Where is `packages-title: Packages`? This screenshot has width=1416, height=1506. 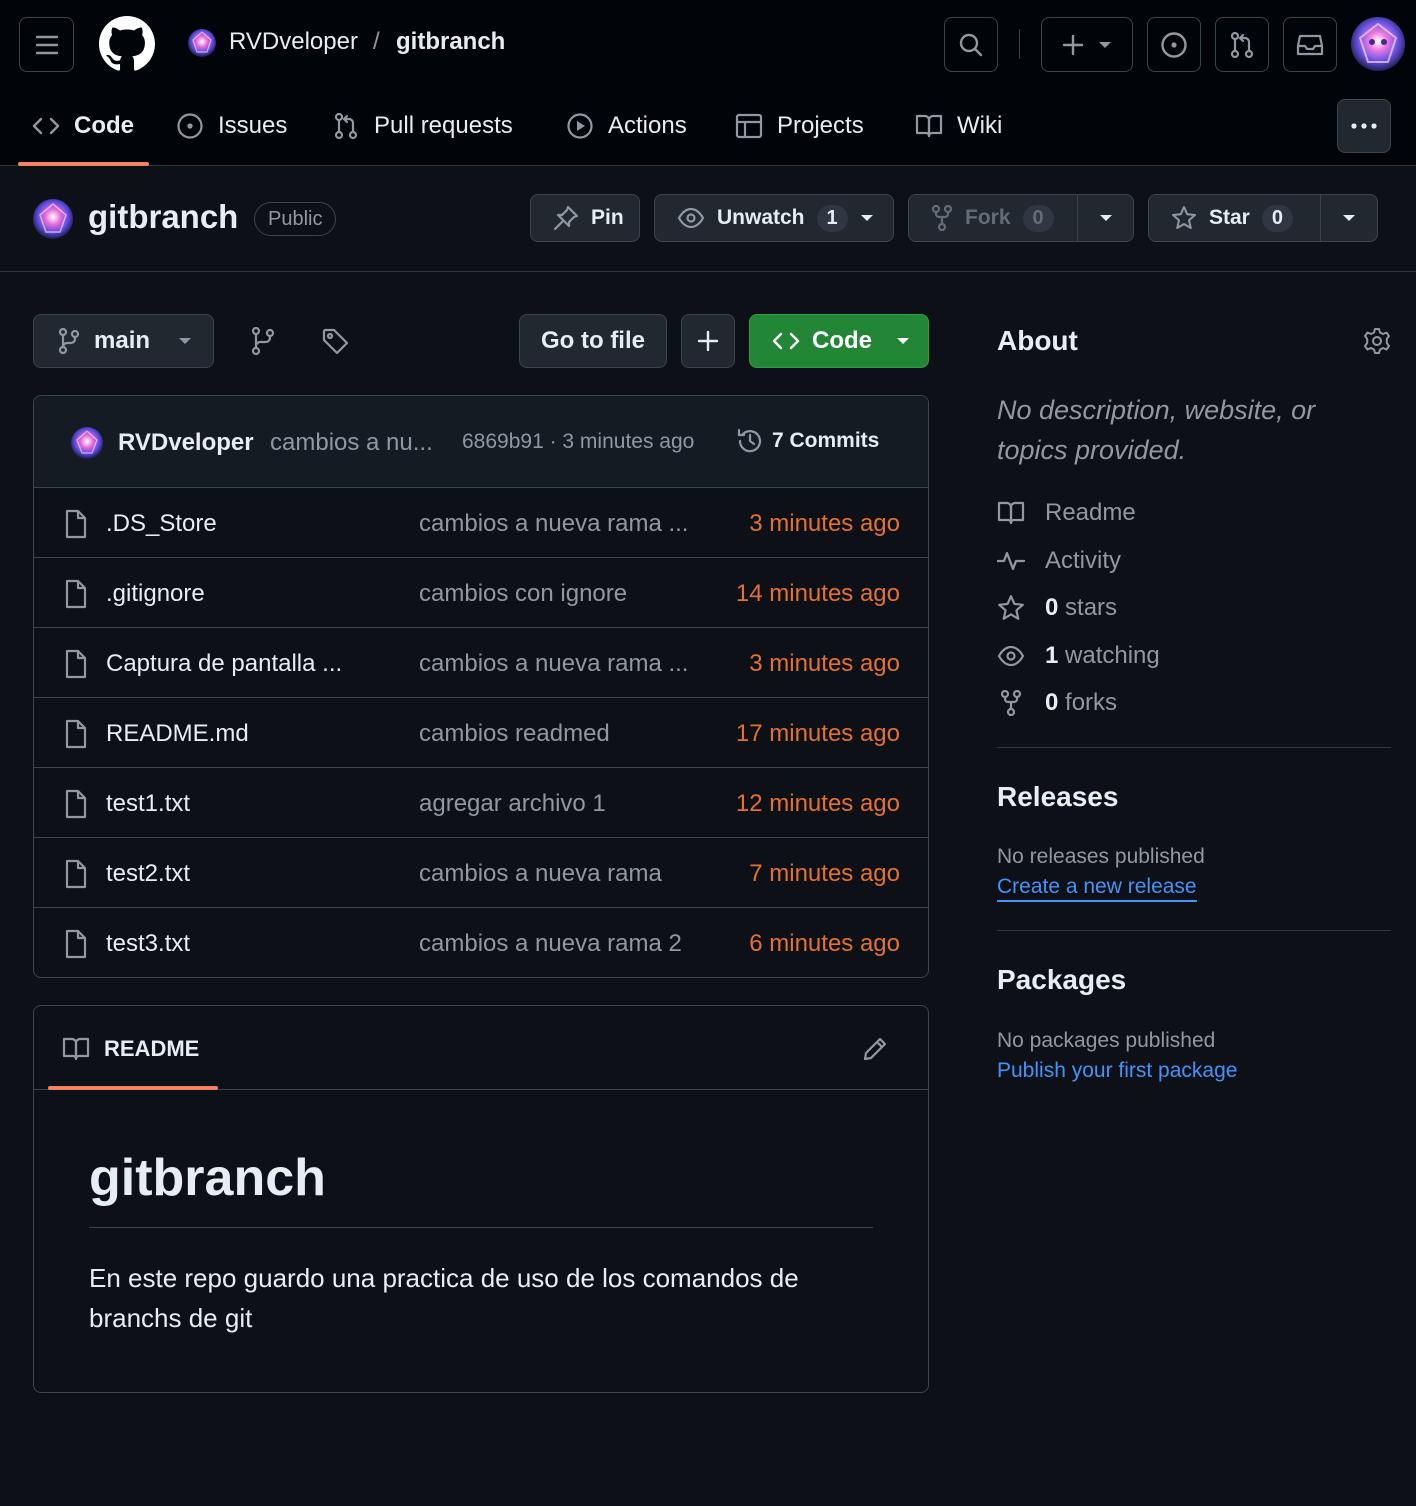
packages-title: Packages is located at coordinates (1061, 980).